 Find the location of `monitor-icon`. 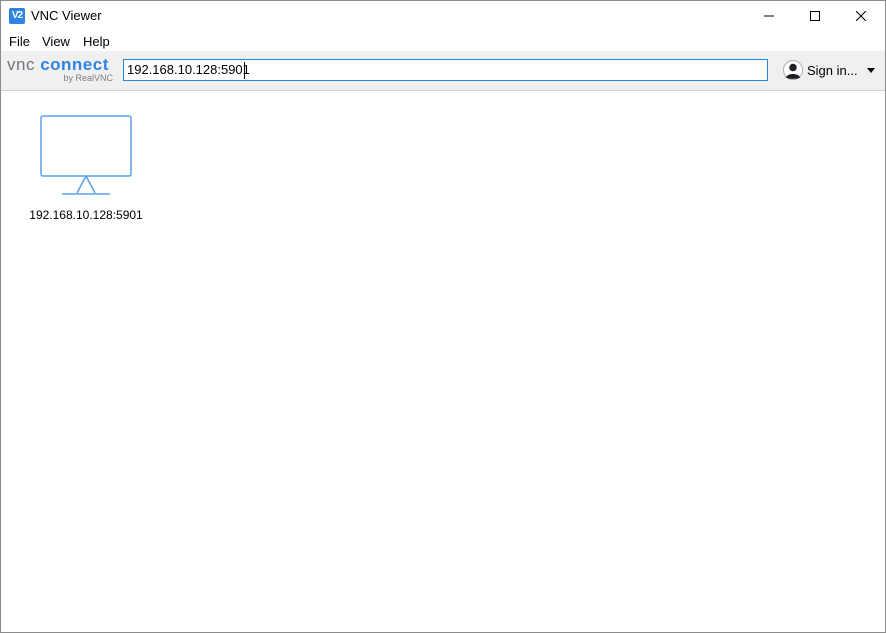

monitor-icon is located at coordinates (86, 155).